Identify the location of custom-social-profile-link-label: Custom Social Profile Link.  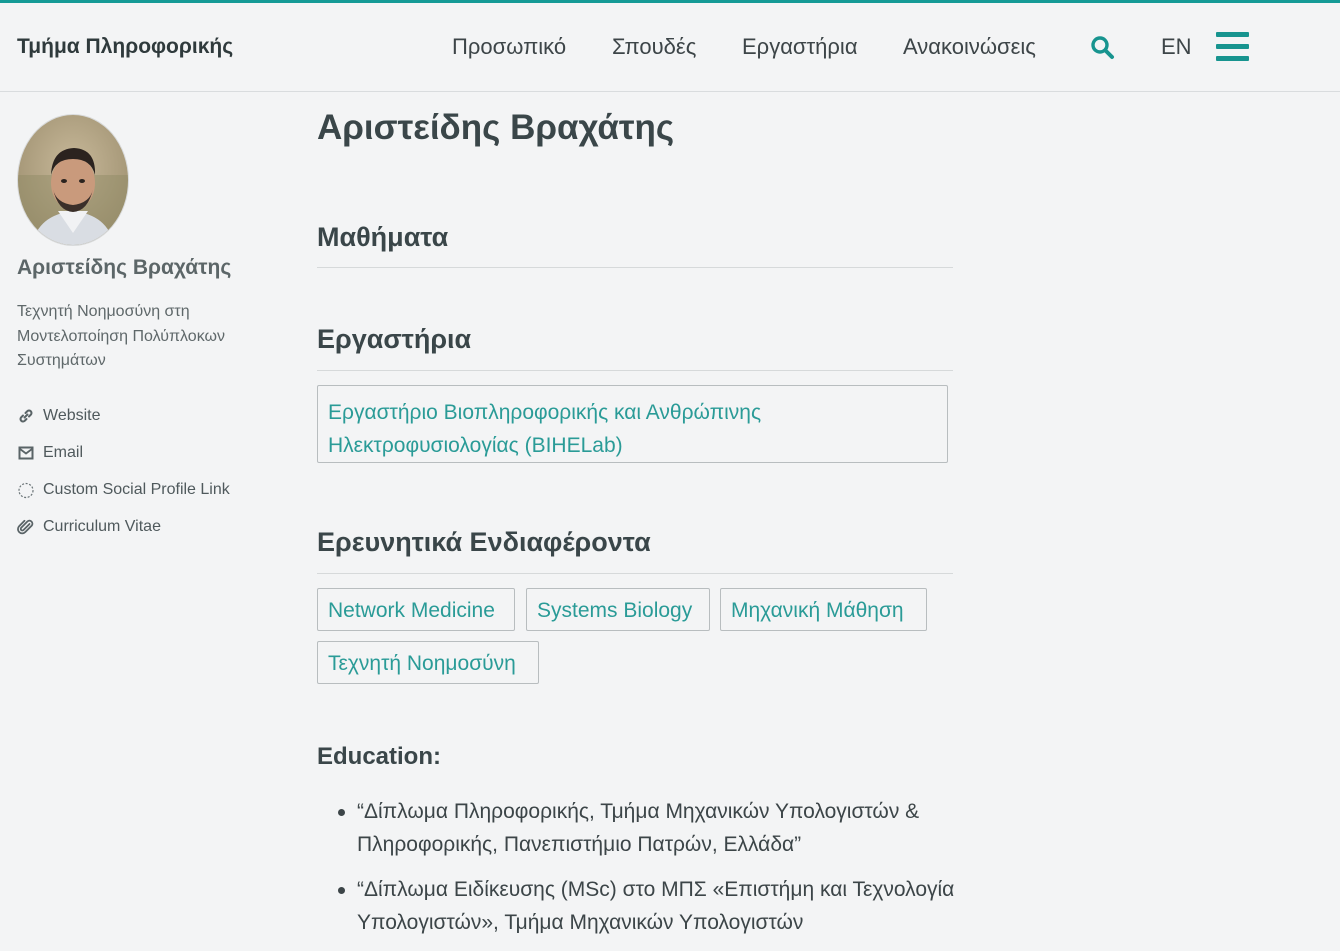
(136, 489).